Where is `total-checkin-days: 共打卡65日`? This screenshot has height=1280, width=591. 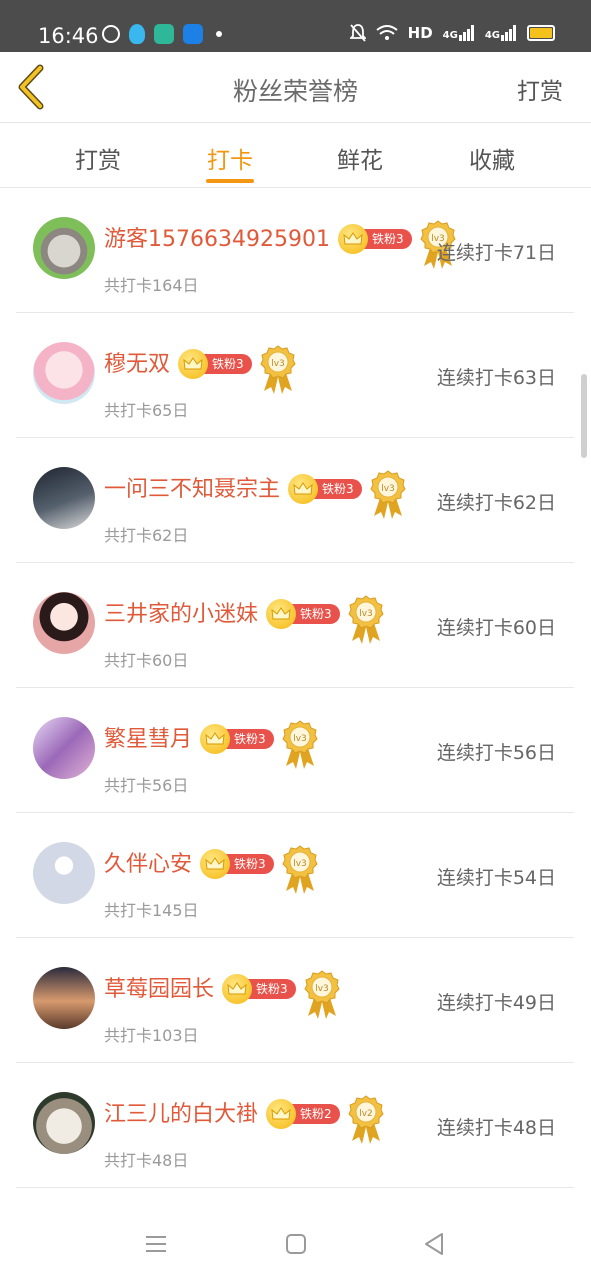 total-checkin-days: 共打卡65日 is located at coordinates (146, 410).